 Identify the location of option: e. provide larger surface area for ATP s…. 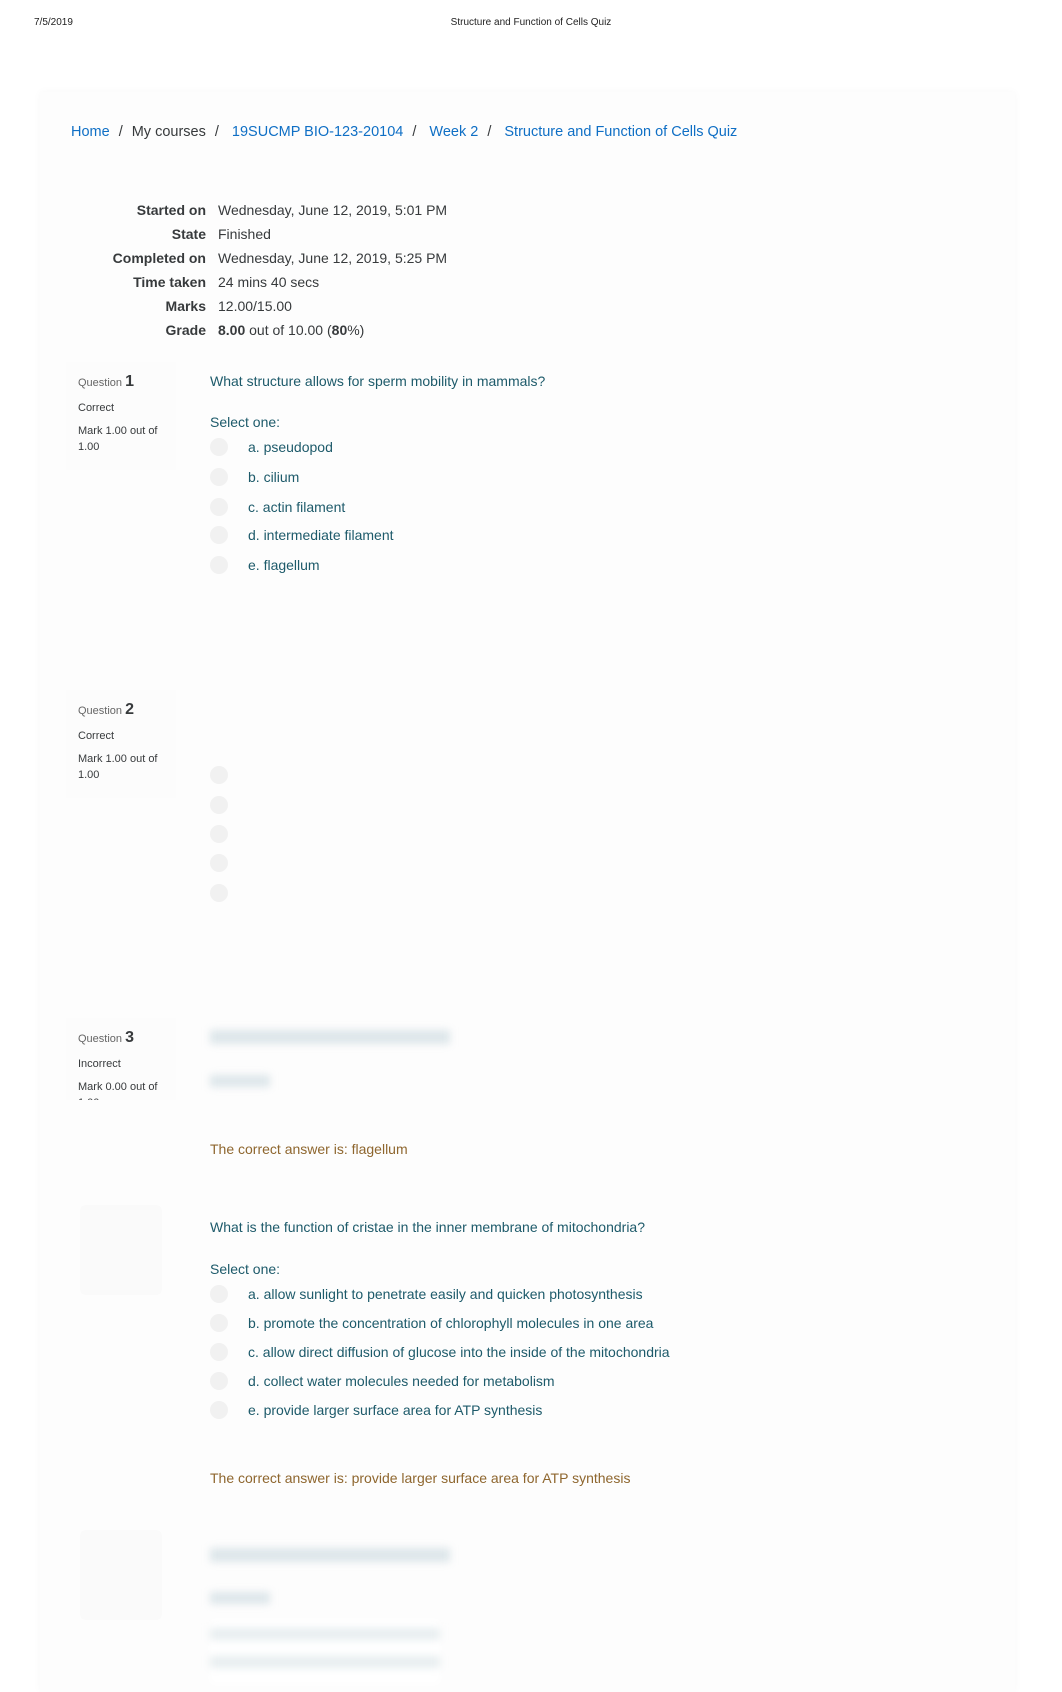
(376, 1410).